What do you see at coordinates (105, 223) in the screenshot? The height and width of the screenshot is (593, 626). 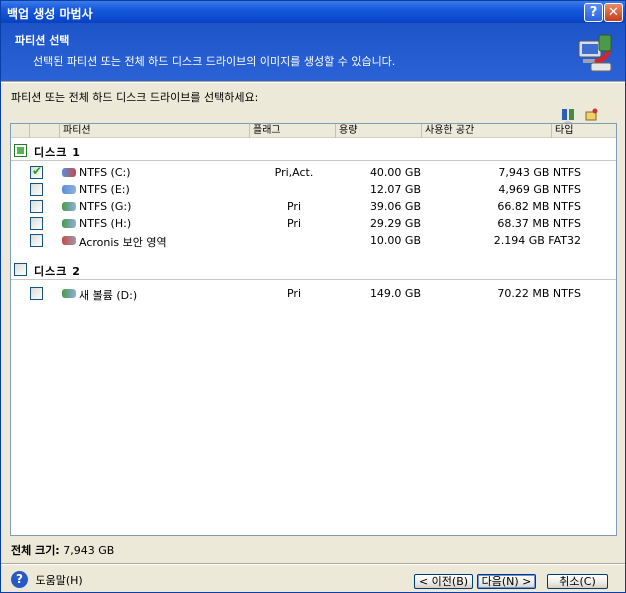 I see `partition-name: NTFS (H:)` at bounding box center [105, 223].